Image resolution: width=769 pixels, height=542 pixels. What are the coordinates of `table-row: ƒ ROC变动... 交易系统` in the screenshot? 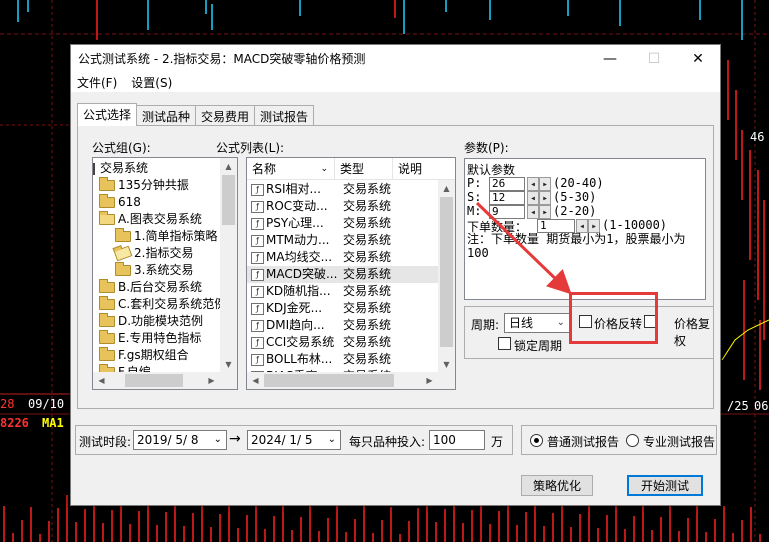 It's located at (342, 206).